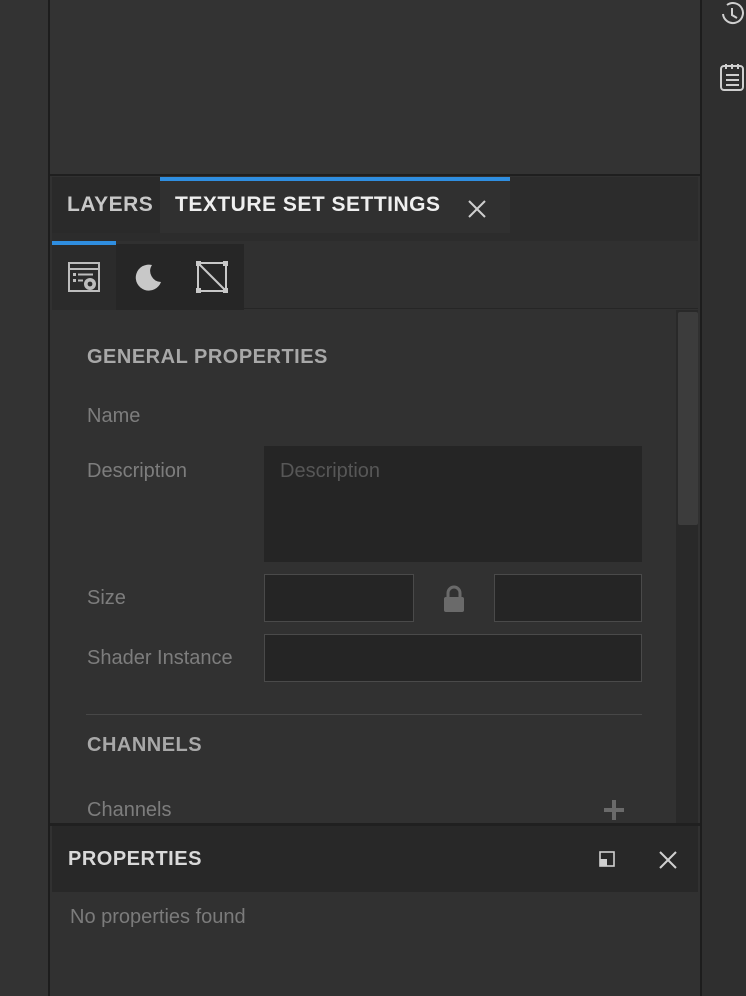 This screenshot has width=746, height=996. I want to click on properties-header: PROPERTIES, so click(375, 859).